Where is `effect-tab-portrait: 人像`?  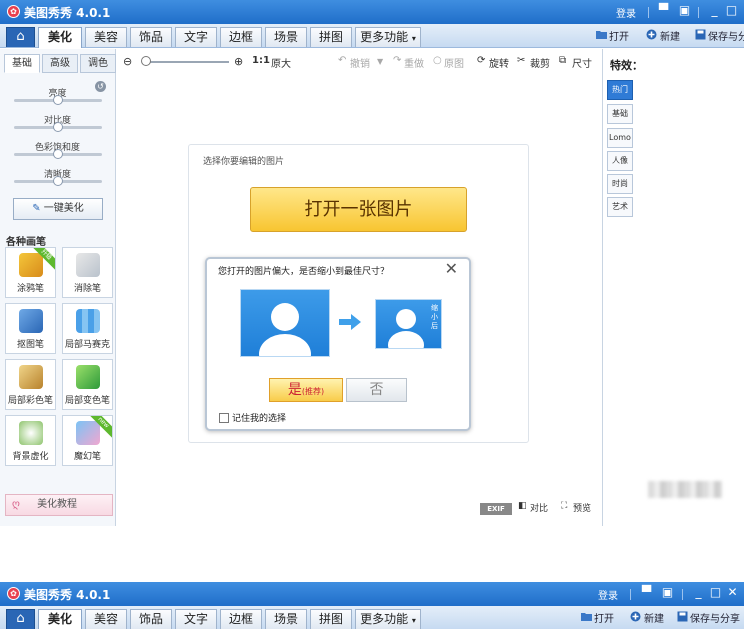 effect-tab-portrait: 人像 is located at coordinates (620, 161).